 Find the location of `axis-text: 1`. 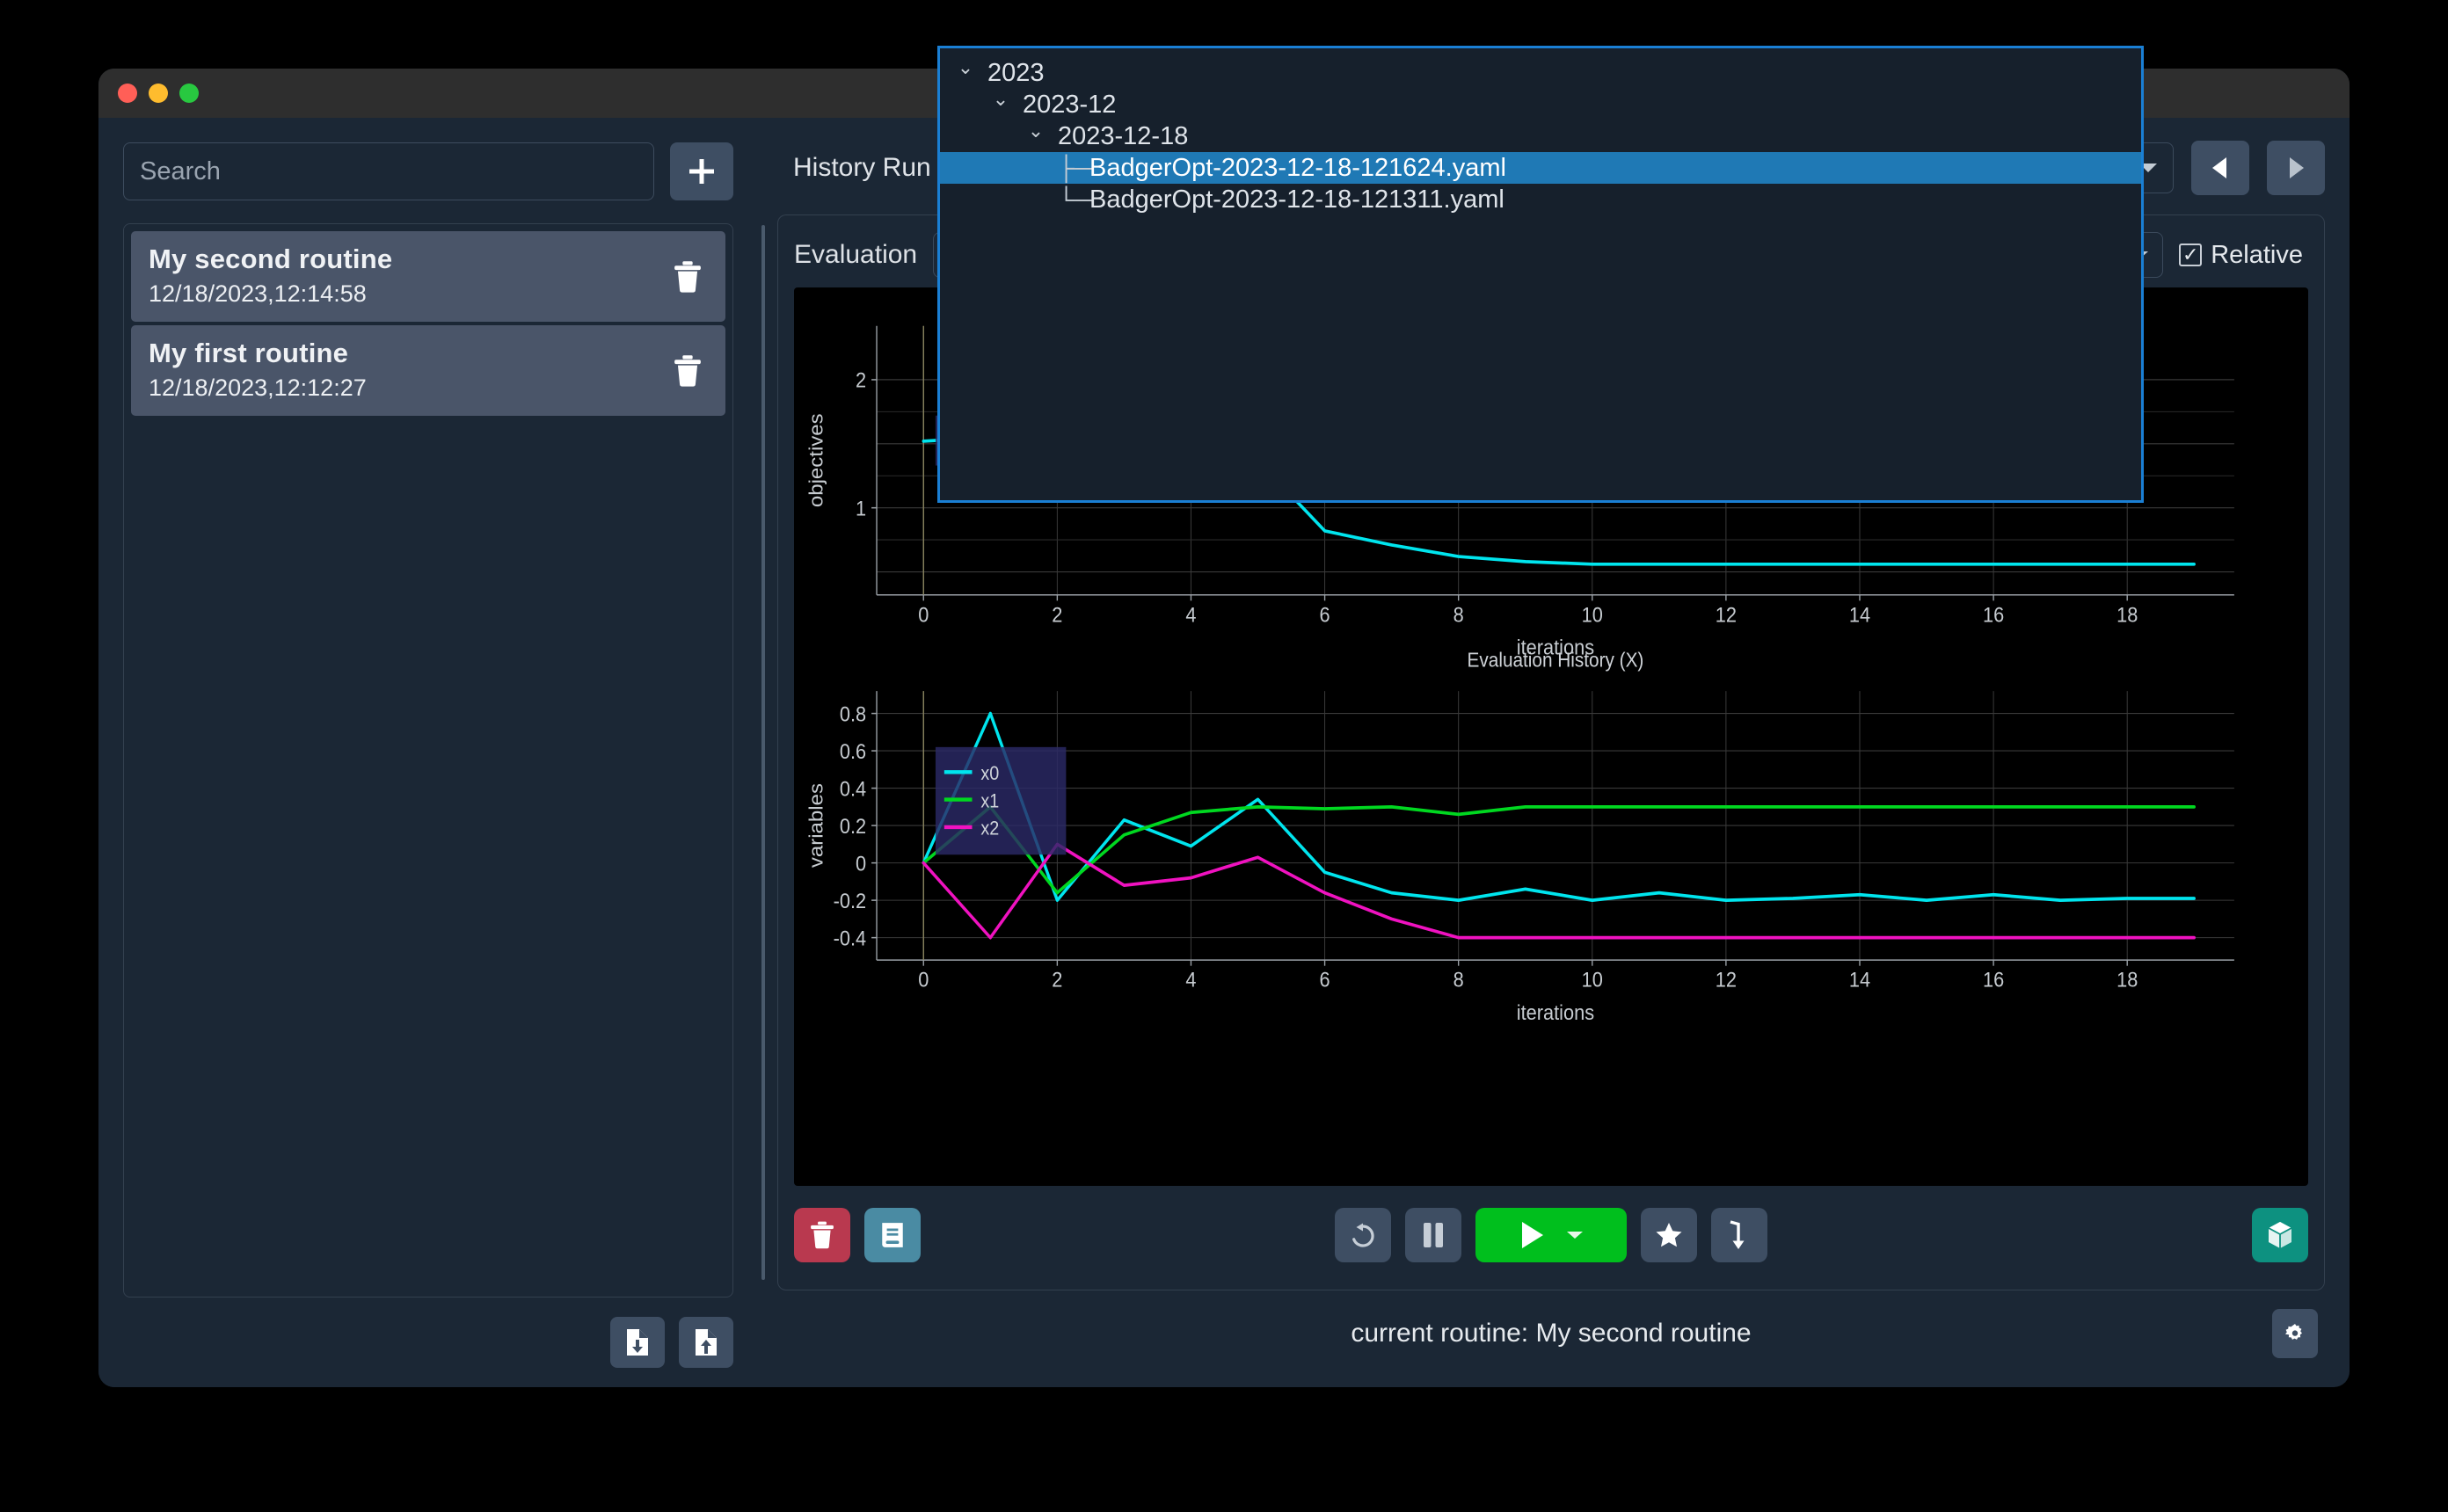

axis-text: 1 is located at coordinates (861, 508).